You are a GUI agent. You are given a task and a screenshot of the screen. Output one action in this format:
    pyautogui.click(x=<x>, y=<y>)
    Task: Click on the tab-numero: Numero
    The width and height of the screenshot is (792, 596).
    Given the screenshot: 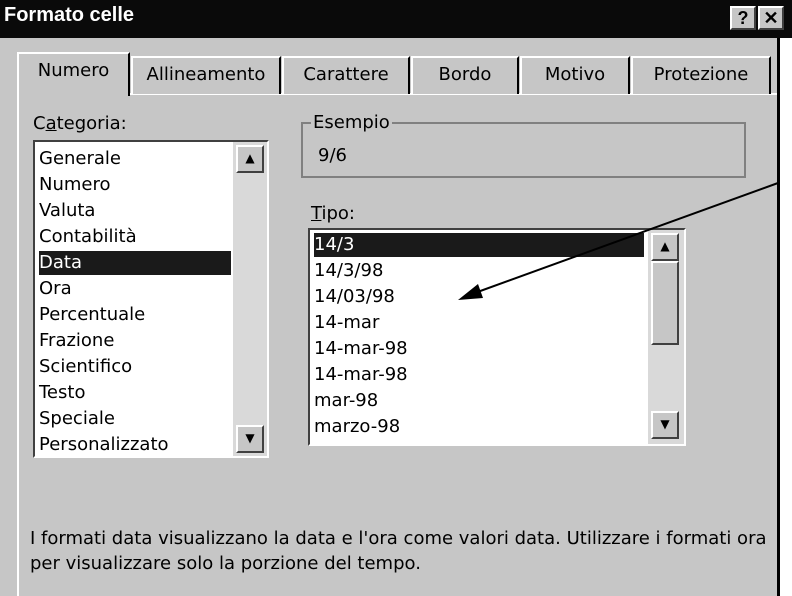 What is the action you would take?
    pyautogui.click(x=73, y=74)
    